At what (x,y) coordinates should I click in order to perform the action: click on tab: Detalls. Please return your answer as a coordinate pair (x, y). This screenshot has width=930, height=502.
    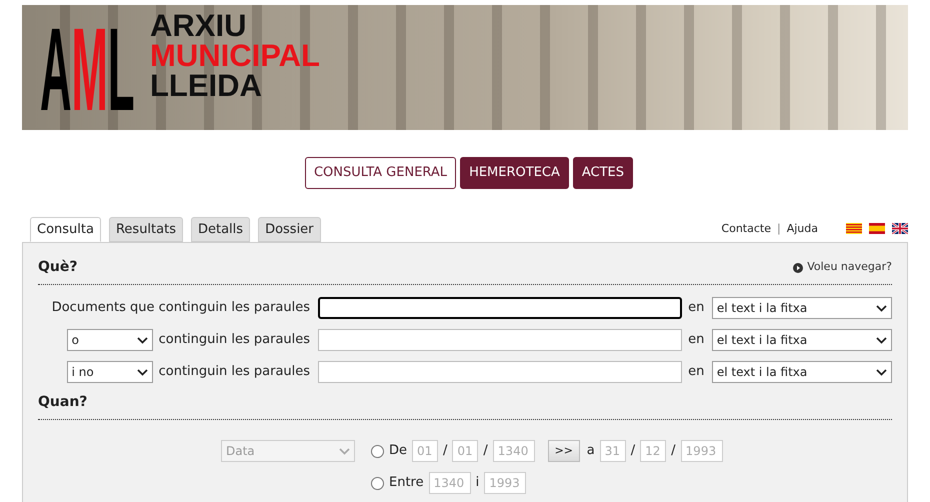
    Looking at the image, I should click on (220, 229).